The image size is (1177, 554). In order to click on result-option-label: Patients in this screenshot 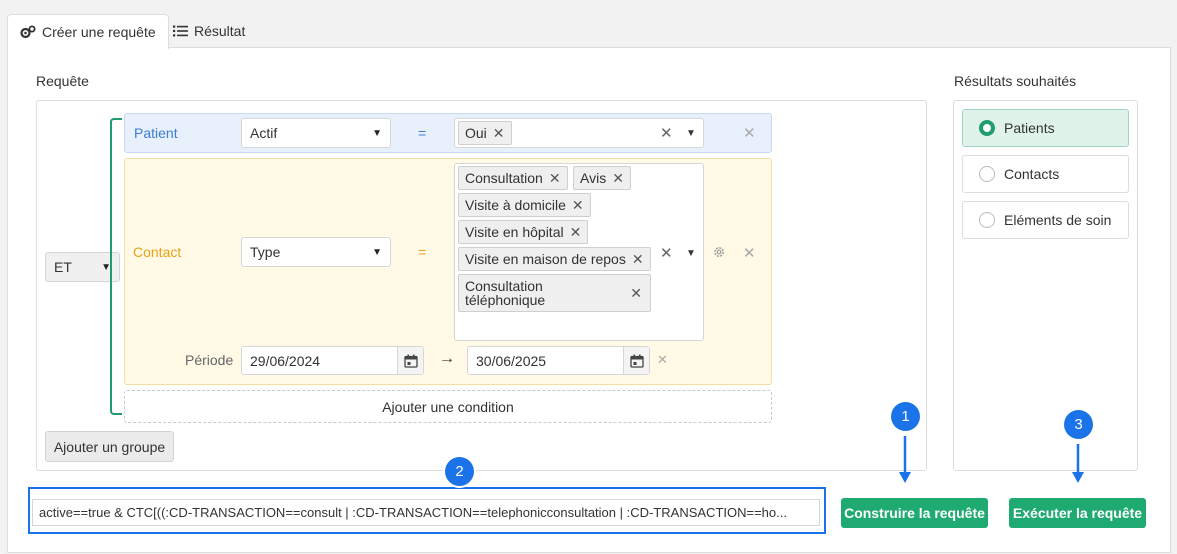, I will do `click(1029, 128)`.